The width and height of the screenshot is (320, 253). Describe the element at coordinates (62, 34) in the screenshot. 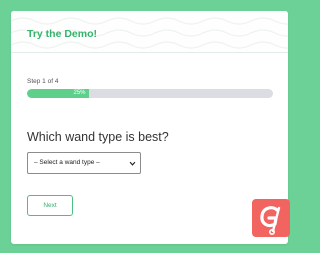

I see `card-title: Try the Demo!` at that location.